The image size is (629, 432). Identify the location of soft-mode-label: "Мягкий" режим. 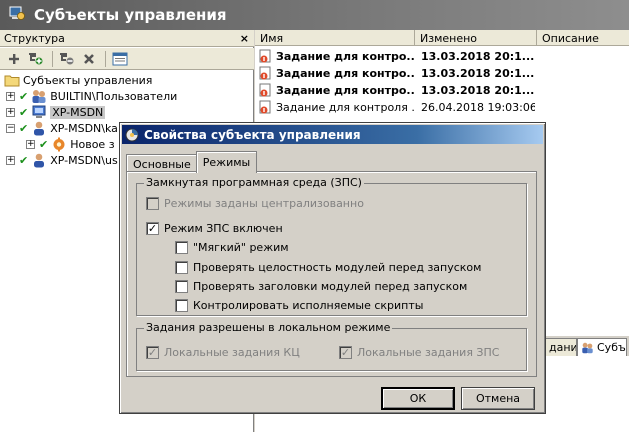
(241, 247).